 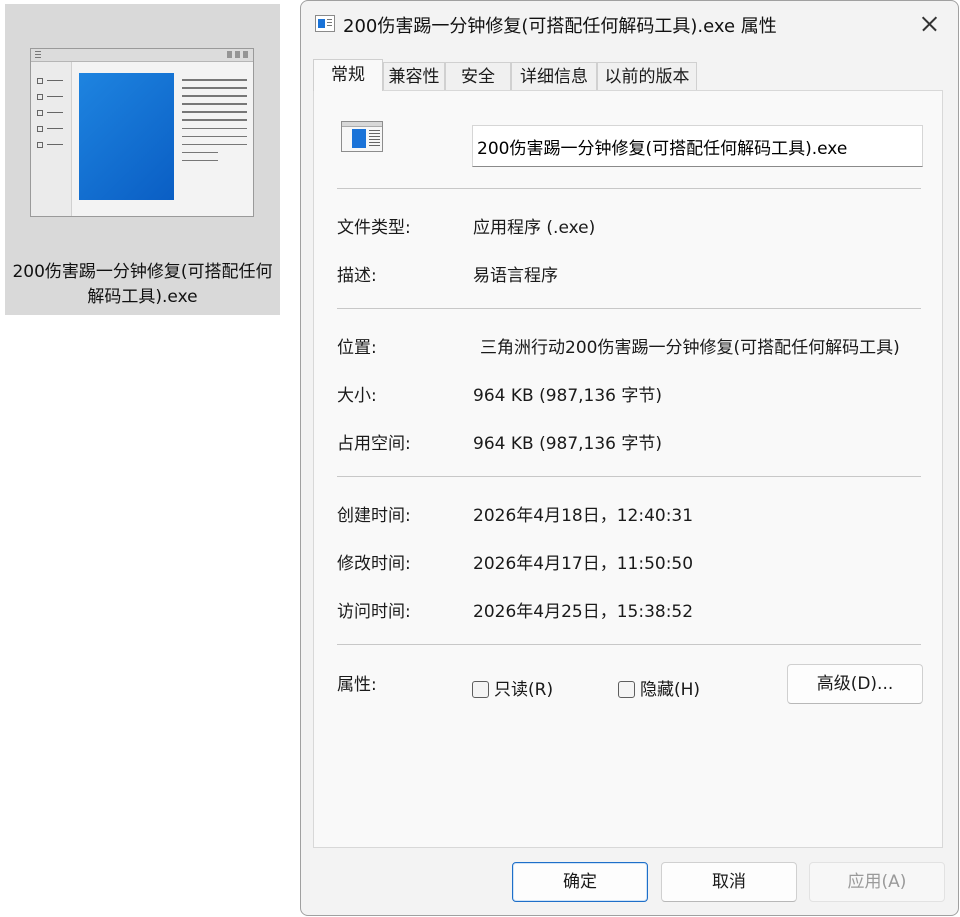 I want to click on readonly-checkbox: 只读(R), so click(x=513, y=687).